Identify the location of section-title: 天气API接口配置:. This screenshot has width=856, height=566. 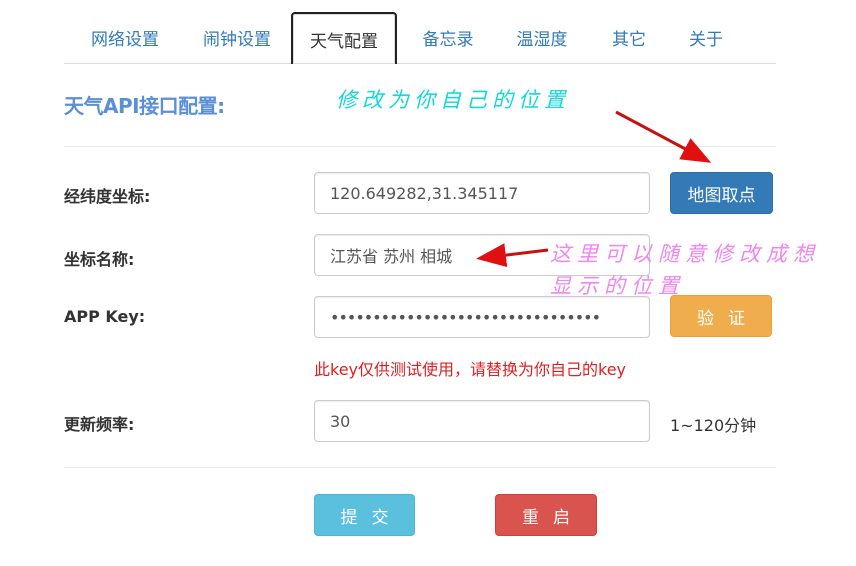
(144, 106).